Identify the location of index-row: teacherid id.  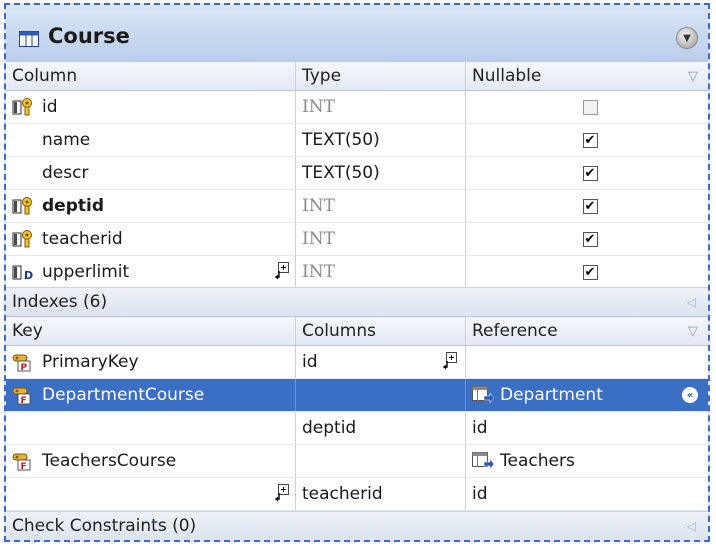
(357, 494).